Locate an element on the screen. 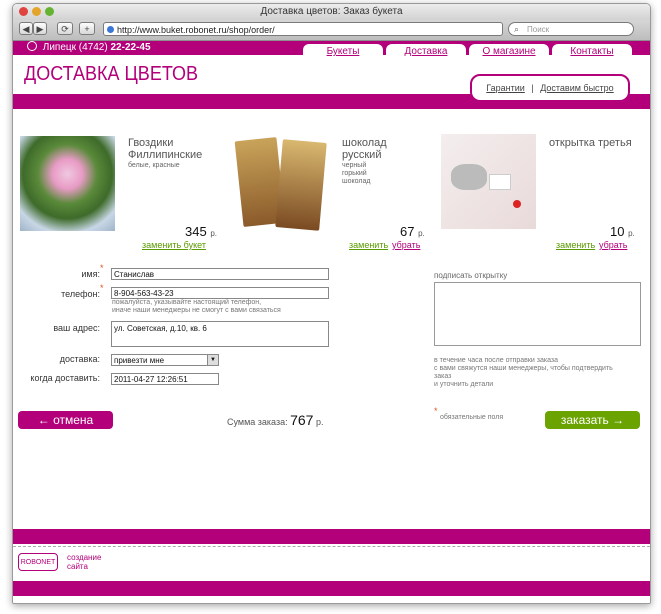 This screenshot has height=614, width=661. address-label: ваш адрес: is located at coordinates (76, 328).